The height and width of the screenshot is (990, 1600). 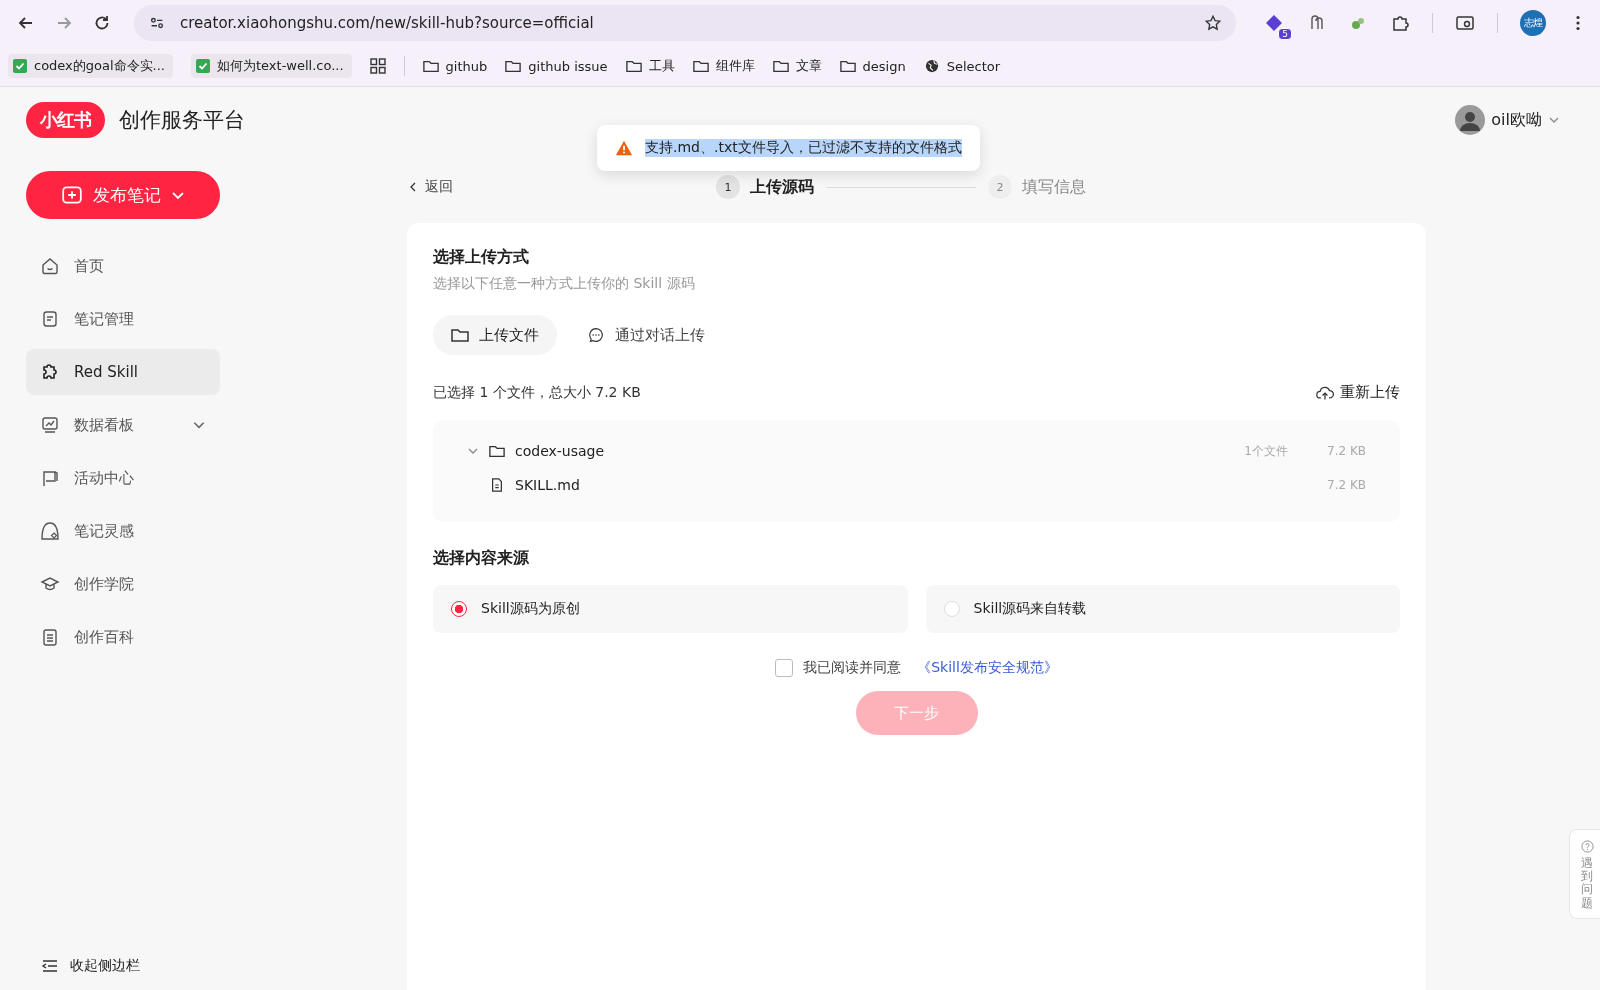 I want to click on sidebar-item: 笔记管理, so click(x=123, y=319).